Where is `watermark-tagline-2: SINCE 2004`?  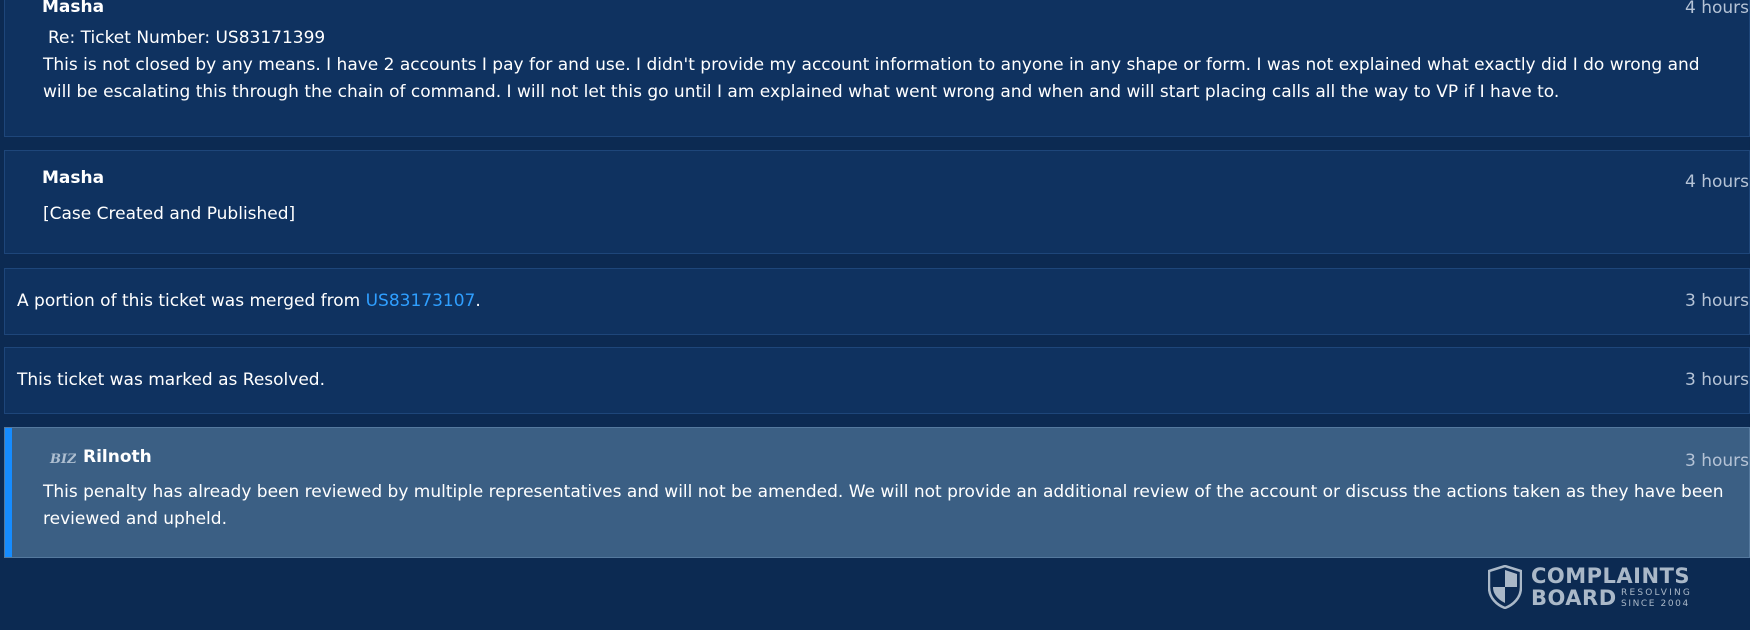 watermark-tagline-2: SINCE 2004 is located at coordinates (1655, 604).